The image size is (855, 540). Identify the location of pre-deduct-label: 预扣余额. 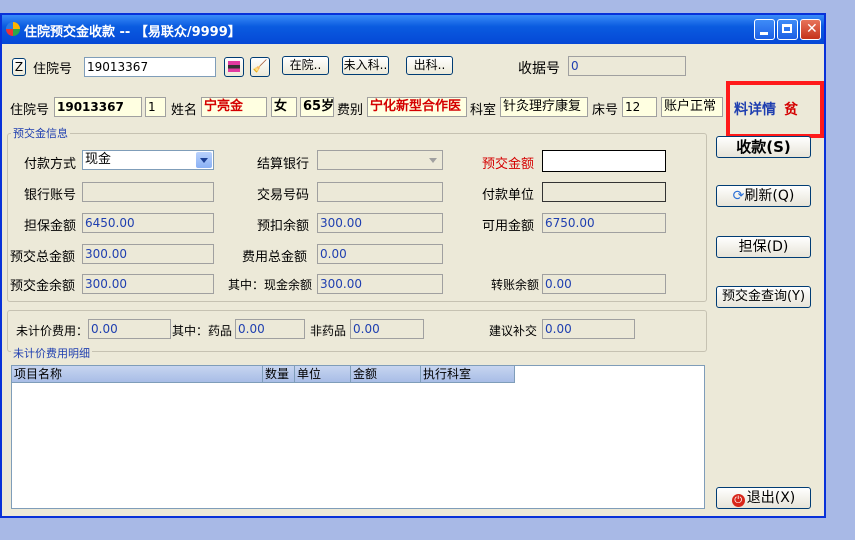
(283, 226).